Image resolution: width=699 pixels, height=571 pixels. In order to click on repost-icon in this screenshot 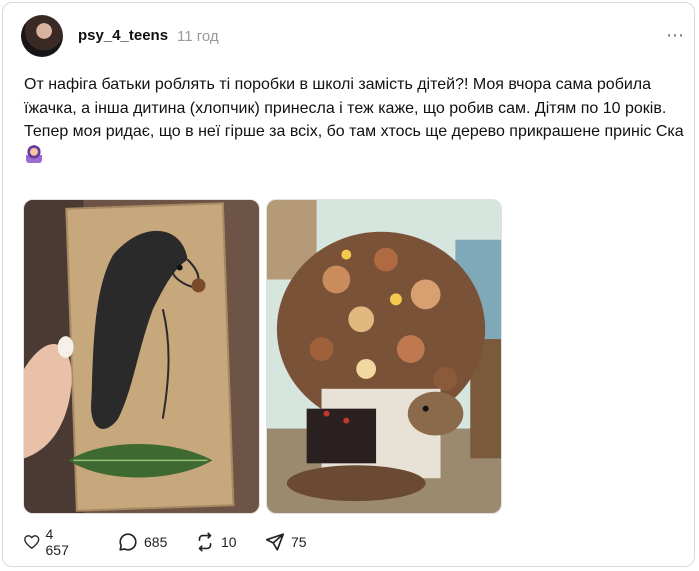, I will do `click(205, 542)`.